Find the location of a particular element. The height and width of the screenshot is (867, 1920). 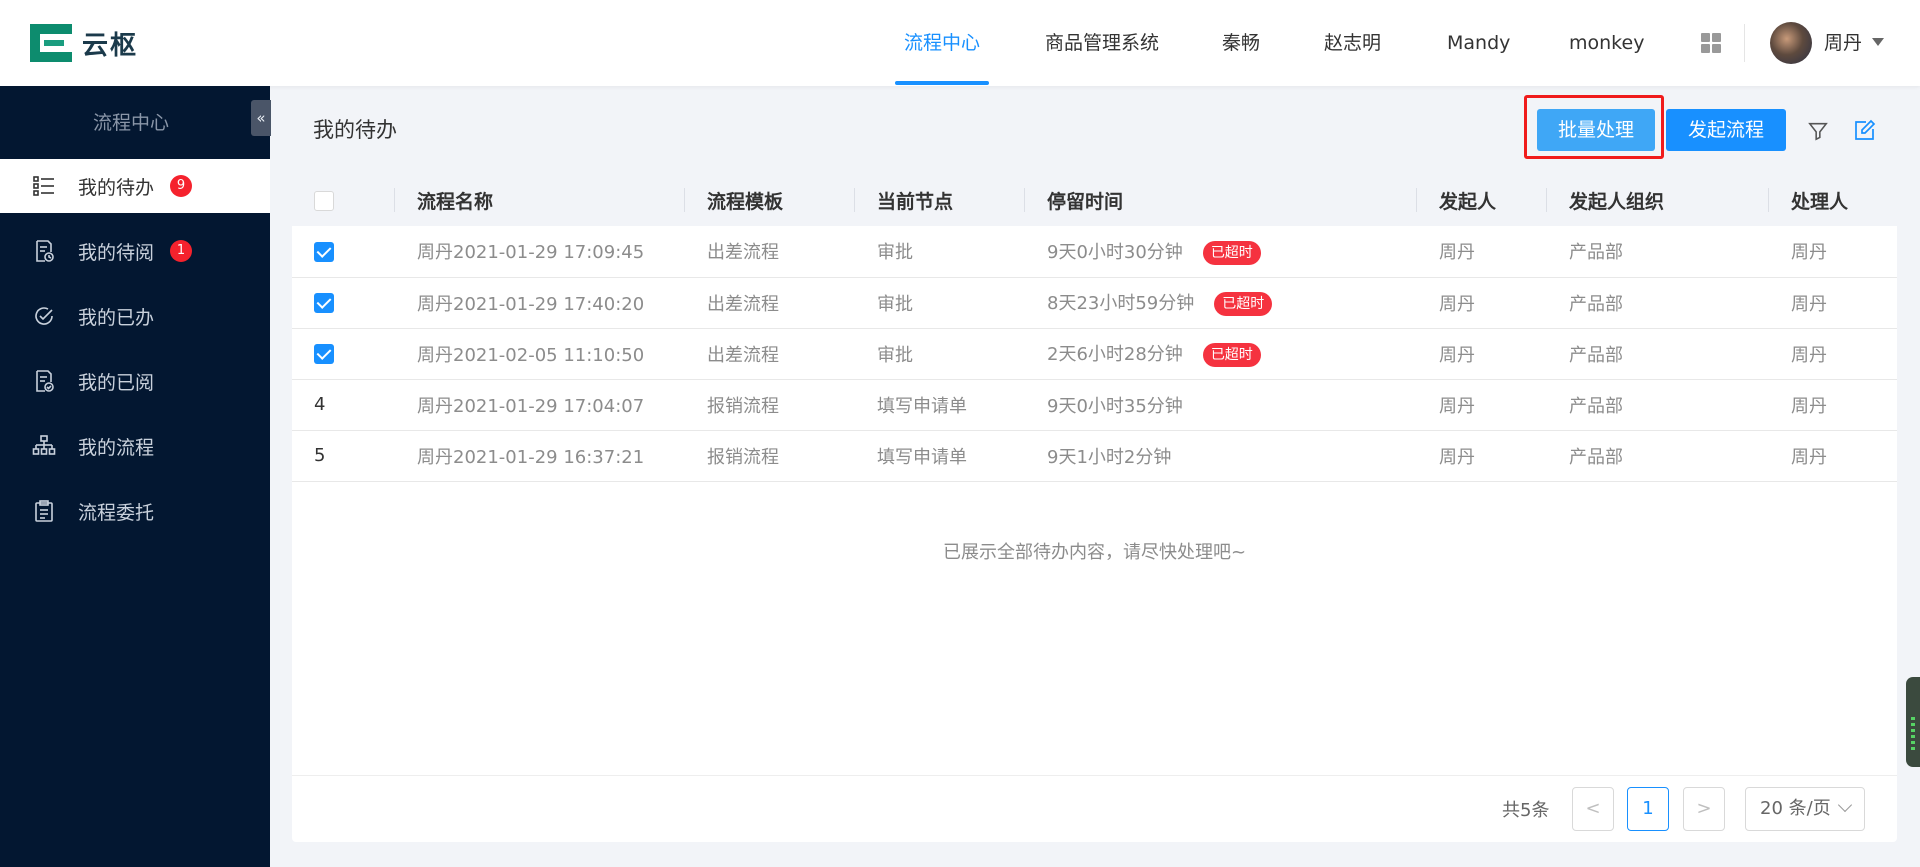

nav-item-qinchang: 秦畅 is located at coordinates (1241, 43).